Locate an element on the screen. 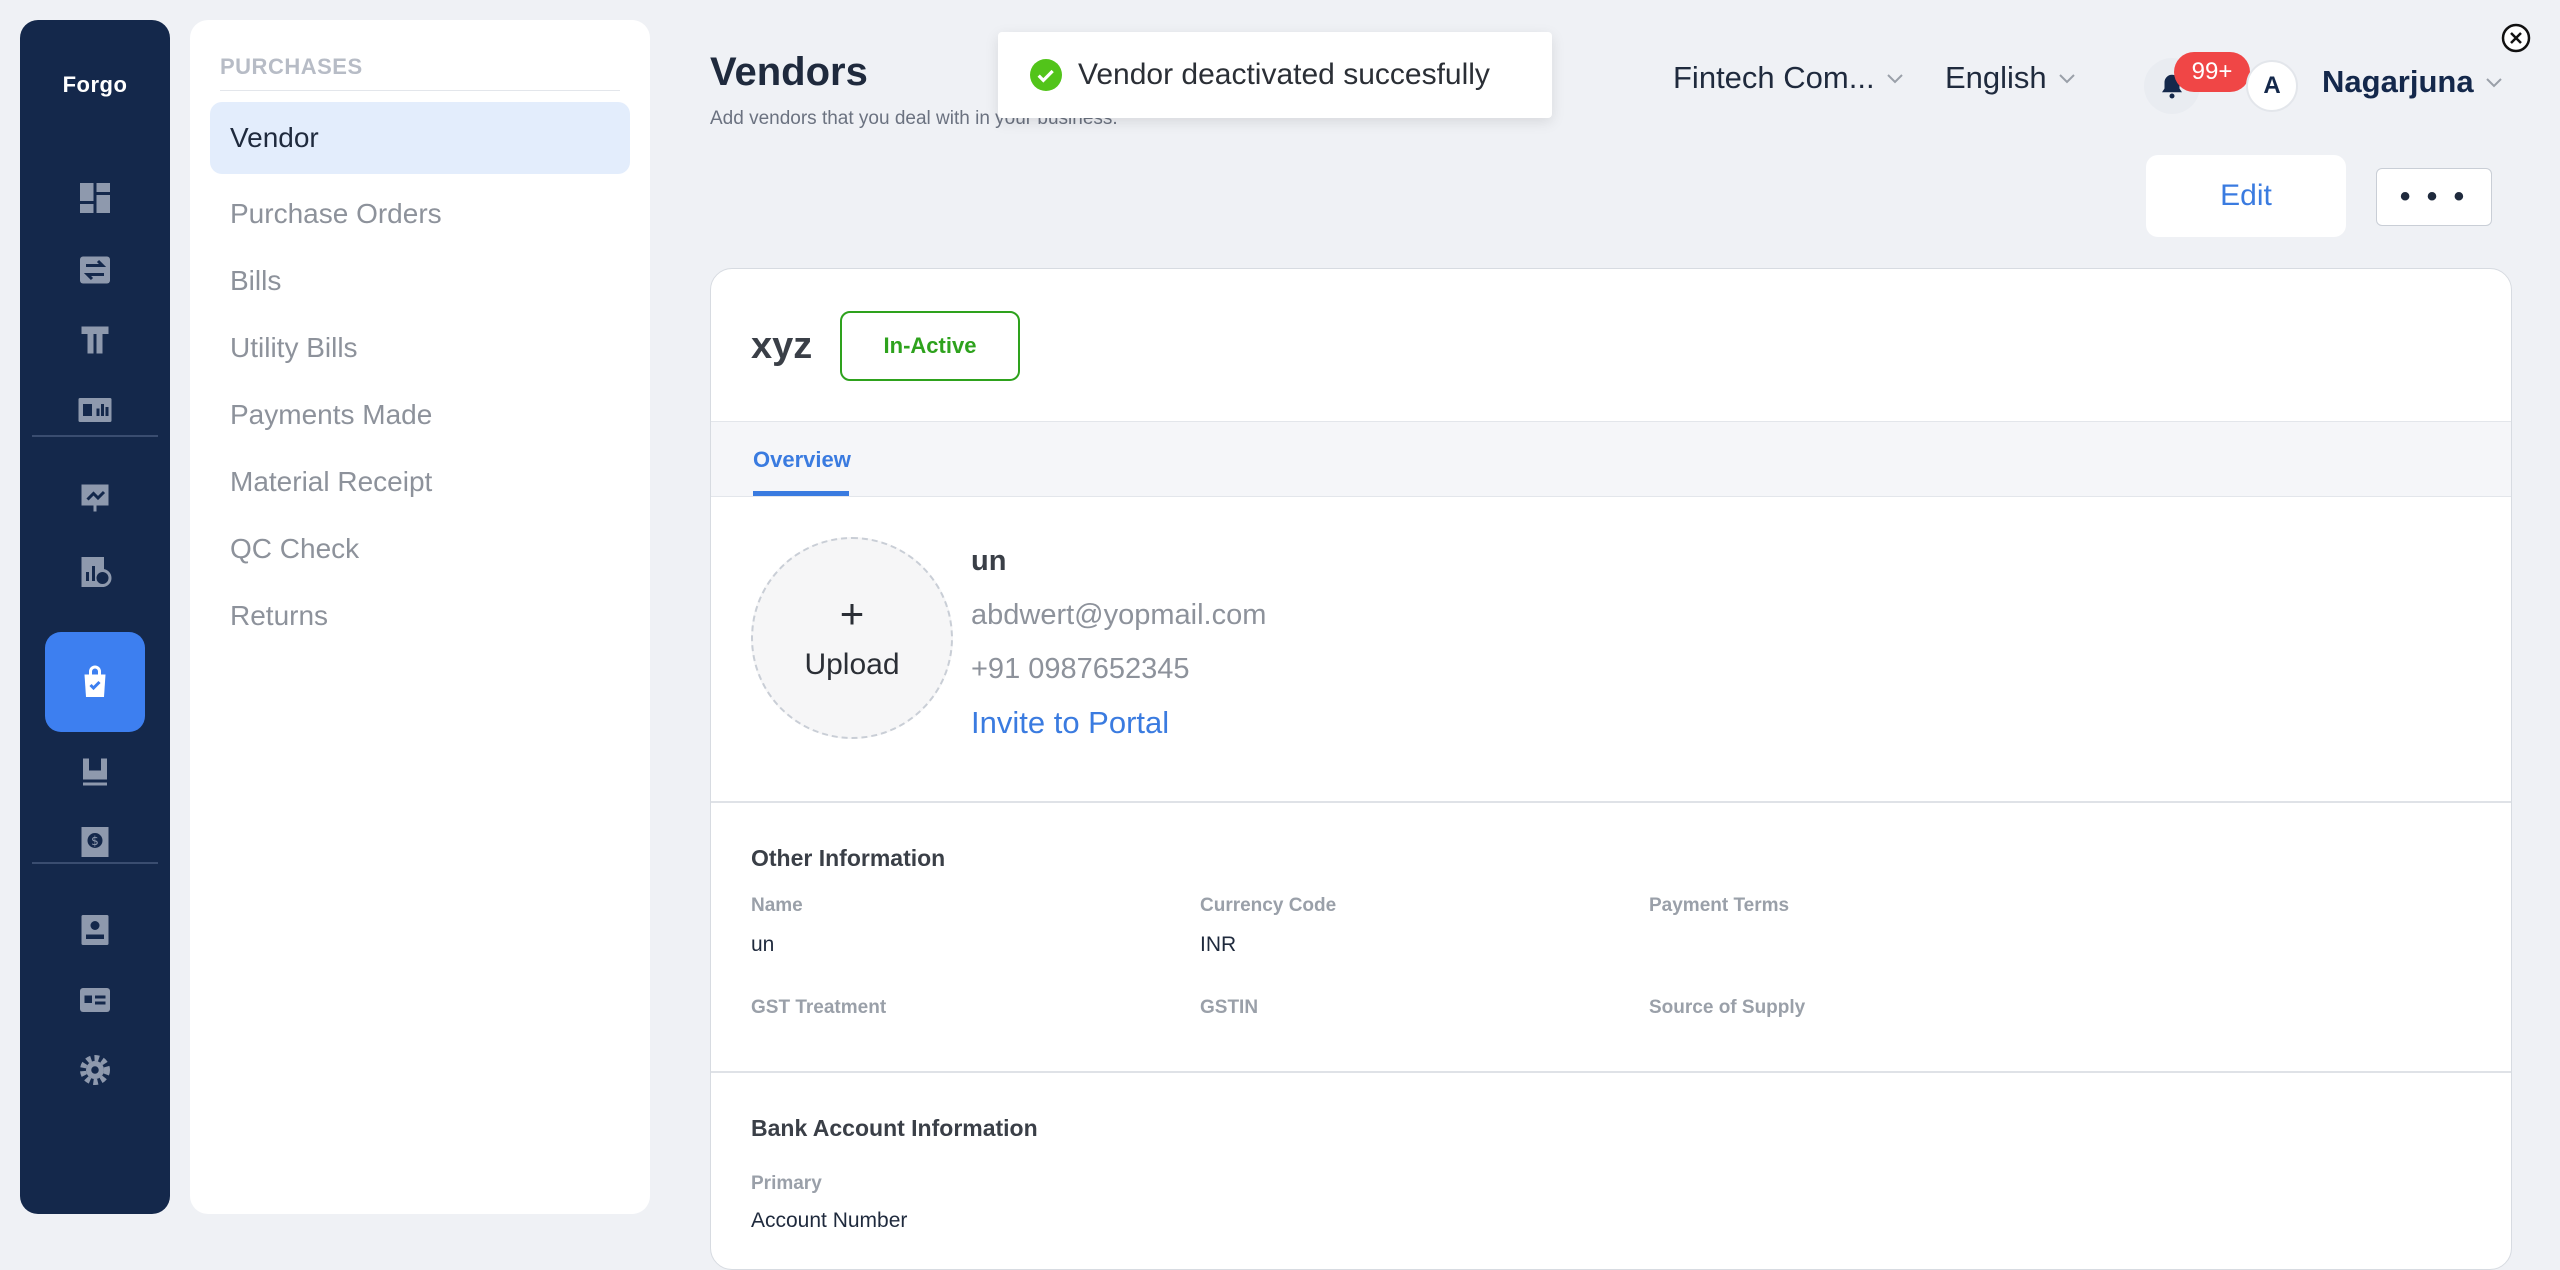 This screenshot has height=1270, width=2560. contact-email: abdwert@yopmail.com is located at coordinates (1119, 615).